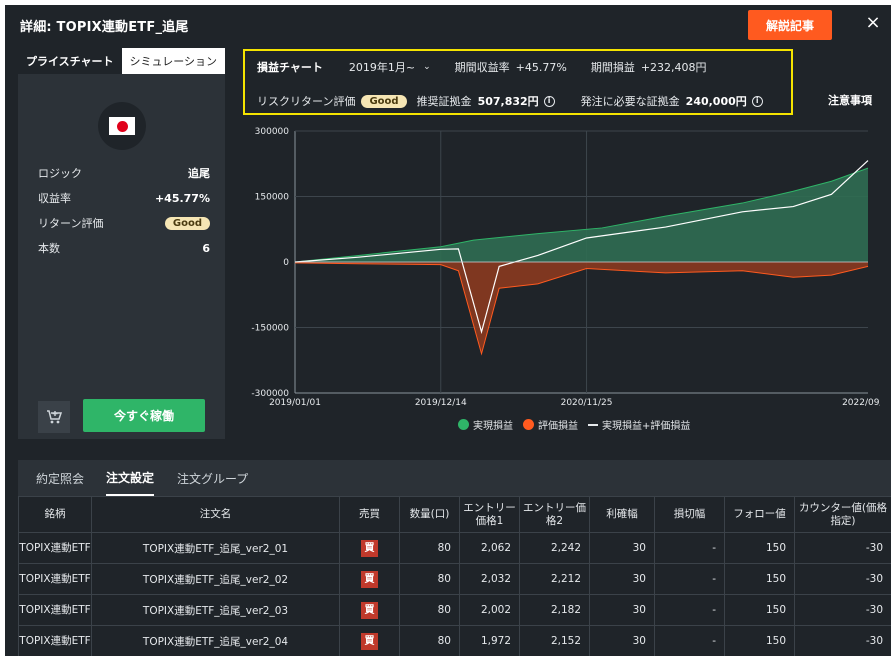  What do you see at coordinates (790, 25) in the screenshot?
I see `article-button: 解説記事` at bounding box center [790, 25].